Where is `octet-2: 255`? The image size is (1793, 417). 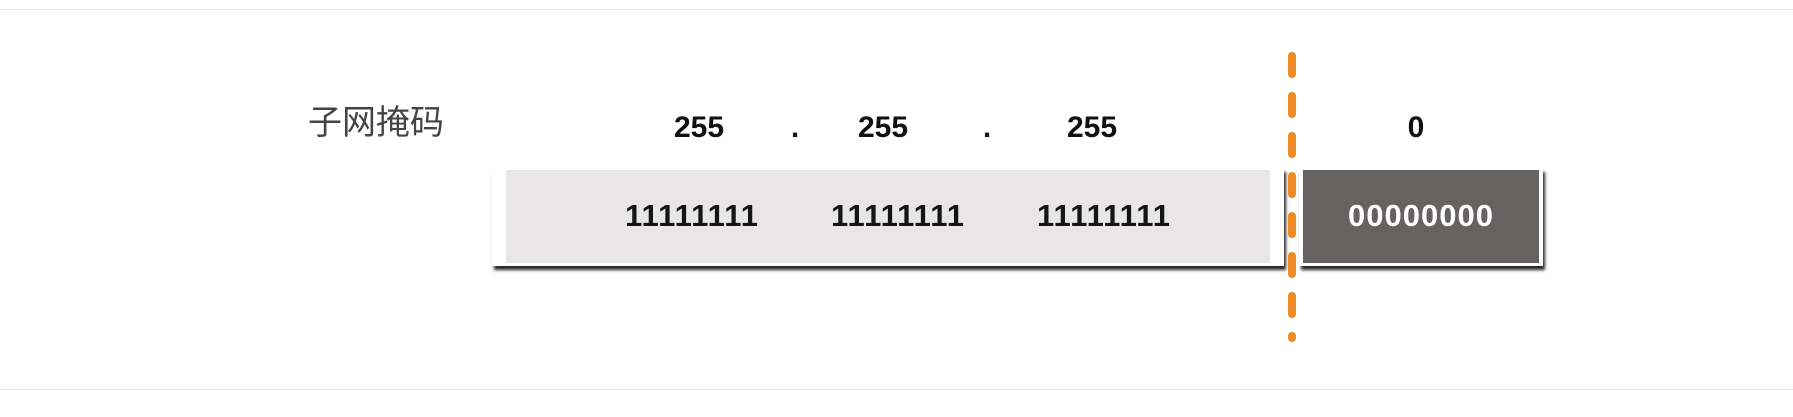
octet-2: 255 is located at coordinates (883, 127).